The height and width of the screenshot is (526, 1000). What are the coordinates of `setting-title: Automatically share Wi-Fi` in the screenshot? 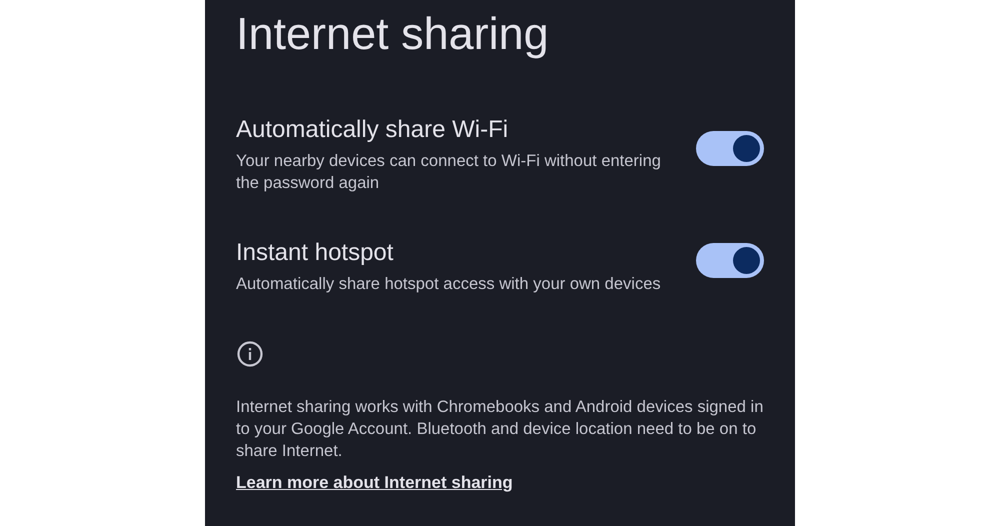 It's located at (373, 130).